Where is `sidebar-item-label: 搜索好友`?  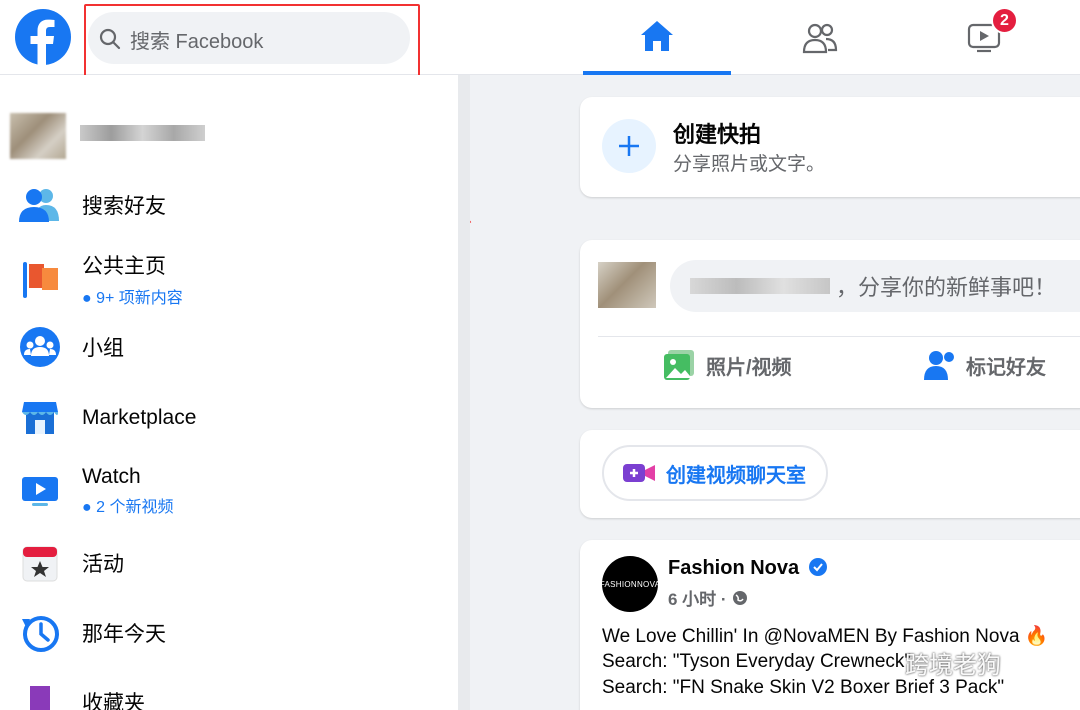 sidebar-item-label: 搜索好友 is located at coordinates (124, 206).